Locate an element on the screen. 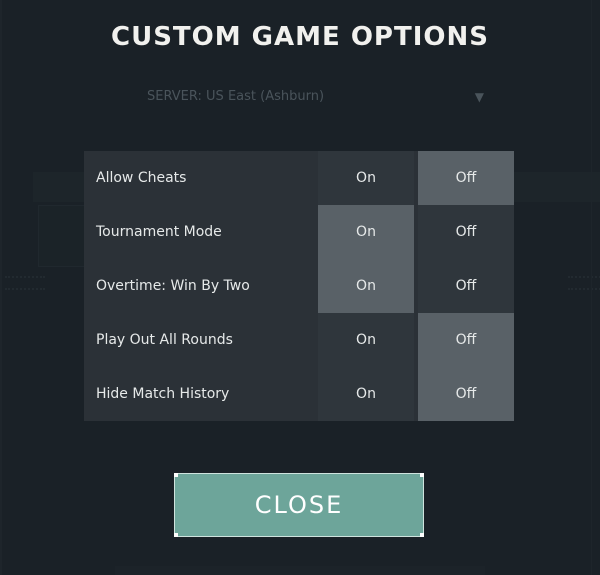 The height and width of the screenshot is (575, 600). option-row: Hide Match History On Off is located at coordinates (299, 394).